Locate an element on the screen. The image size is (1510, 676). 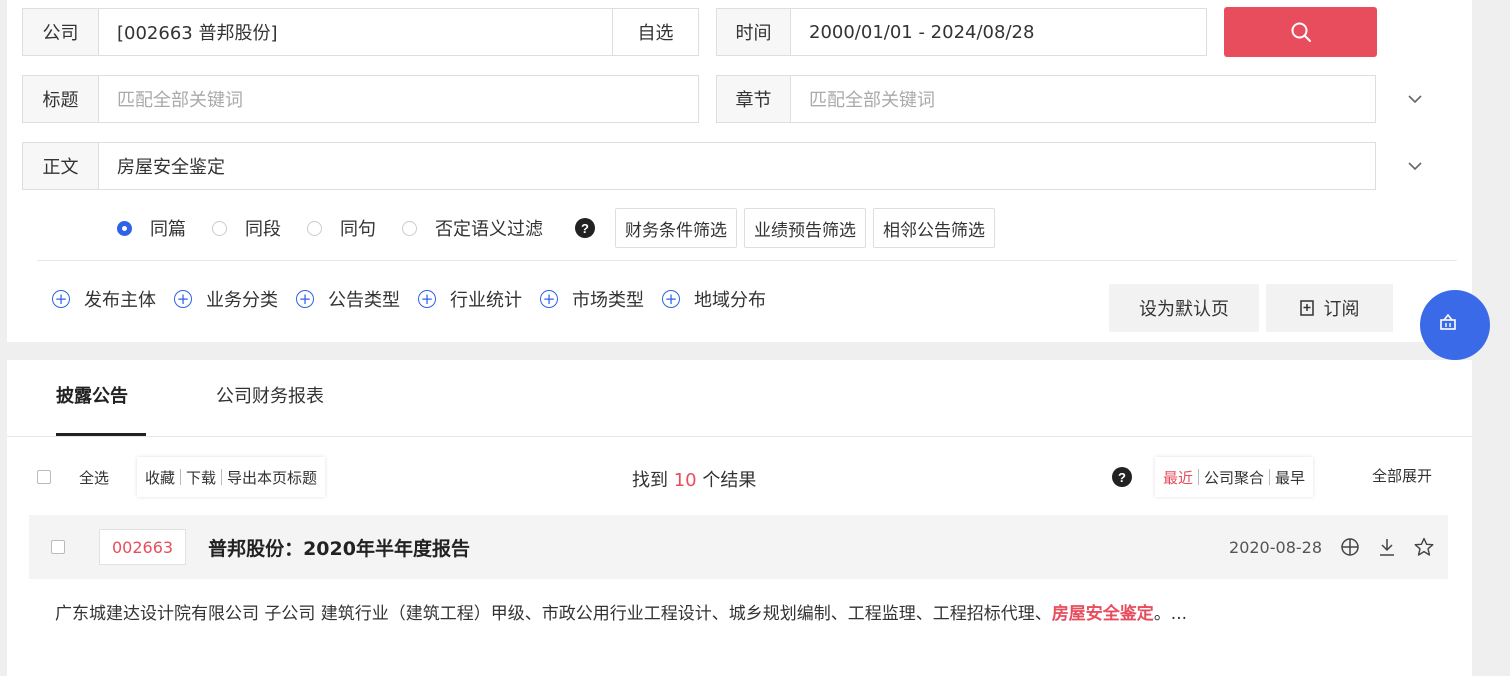
search-icon is located at coordinates (1301, 32).